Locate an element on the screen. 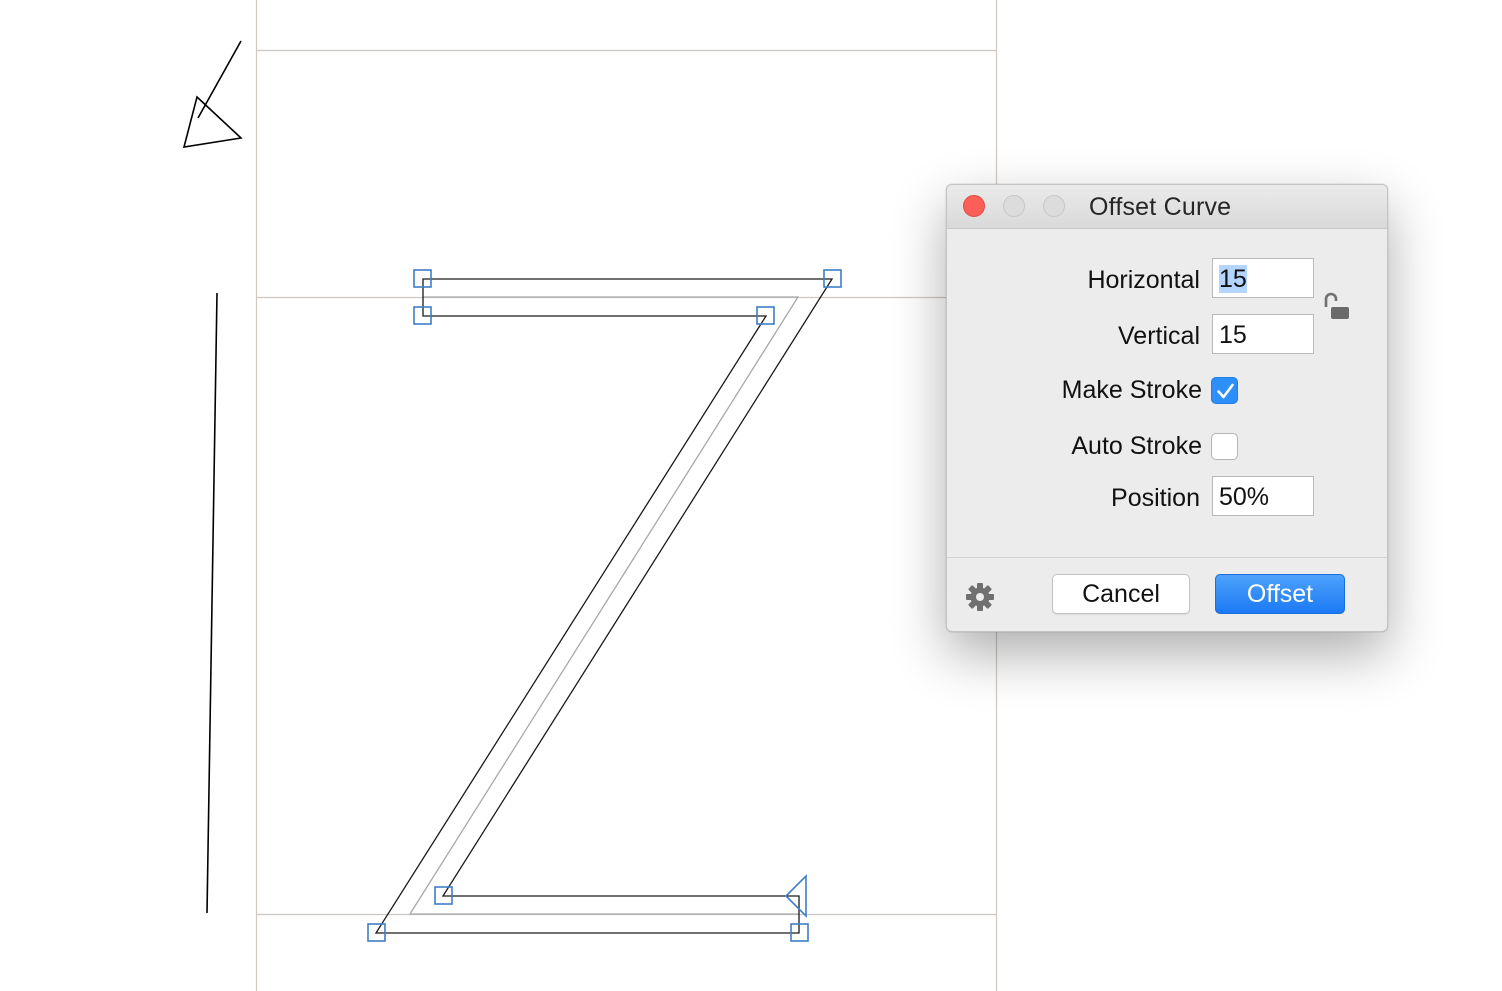 The width and height of the screenshot is (1502, 991). background-line-vertical is located at coordinates (212, 603).